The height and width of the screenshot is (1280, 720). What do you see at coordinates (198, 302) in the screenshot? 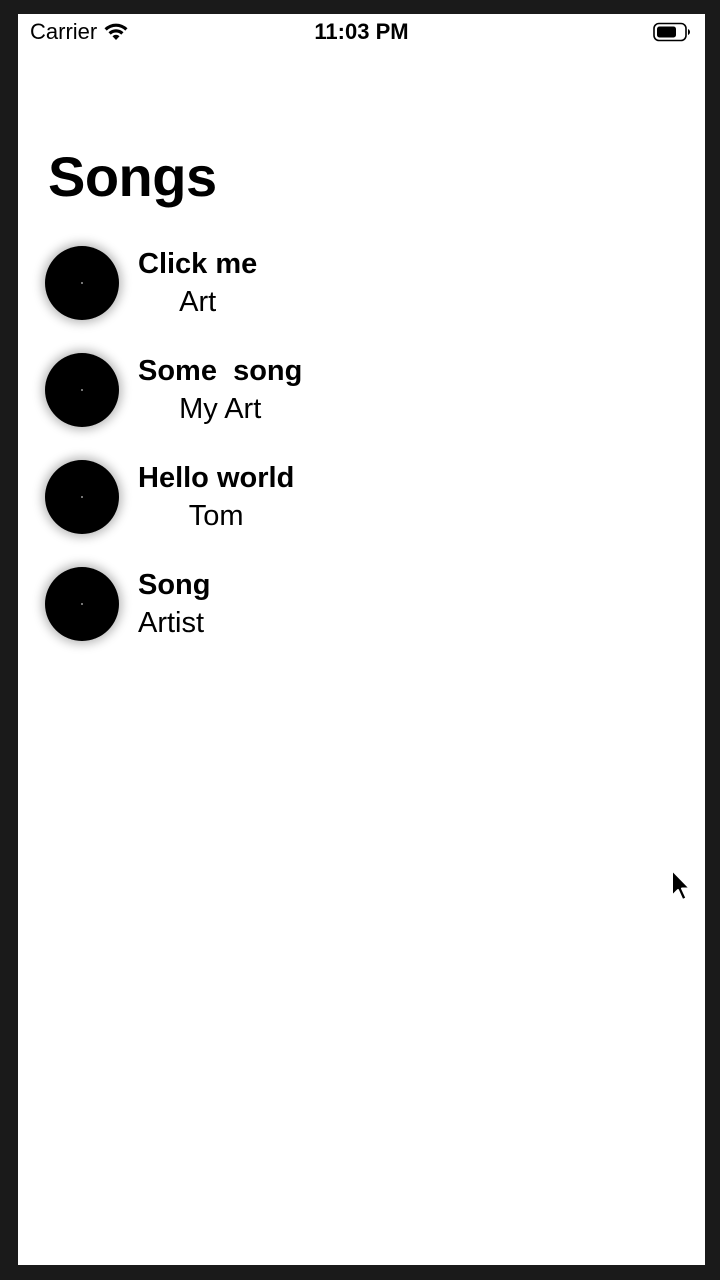
I see `song-artist: Art` at bounding box center [198, 302].